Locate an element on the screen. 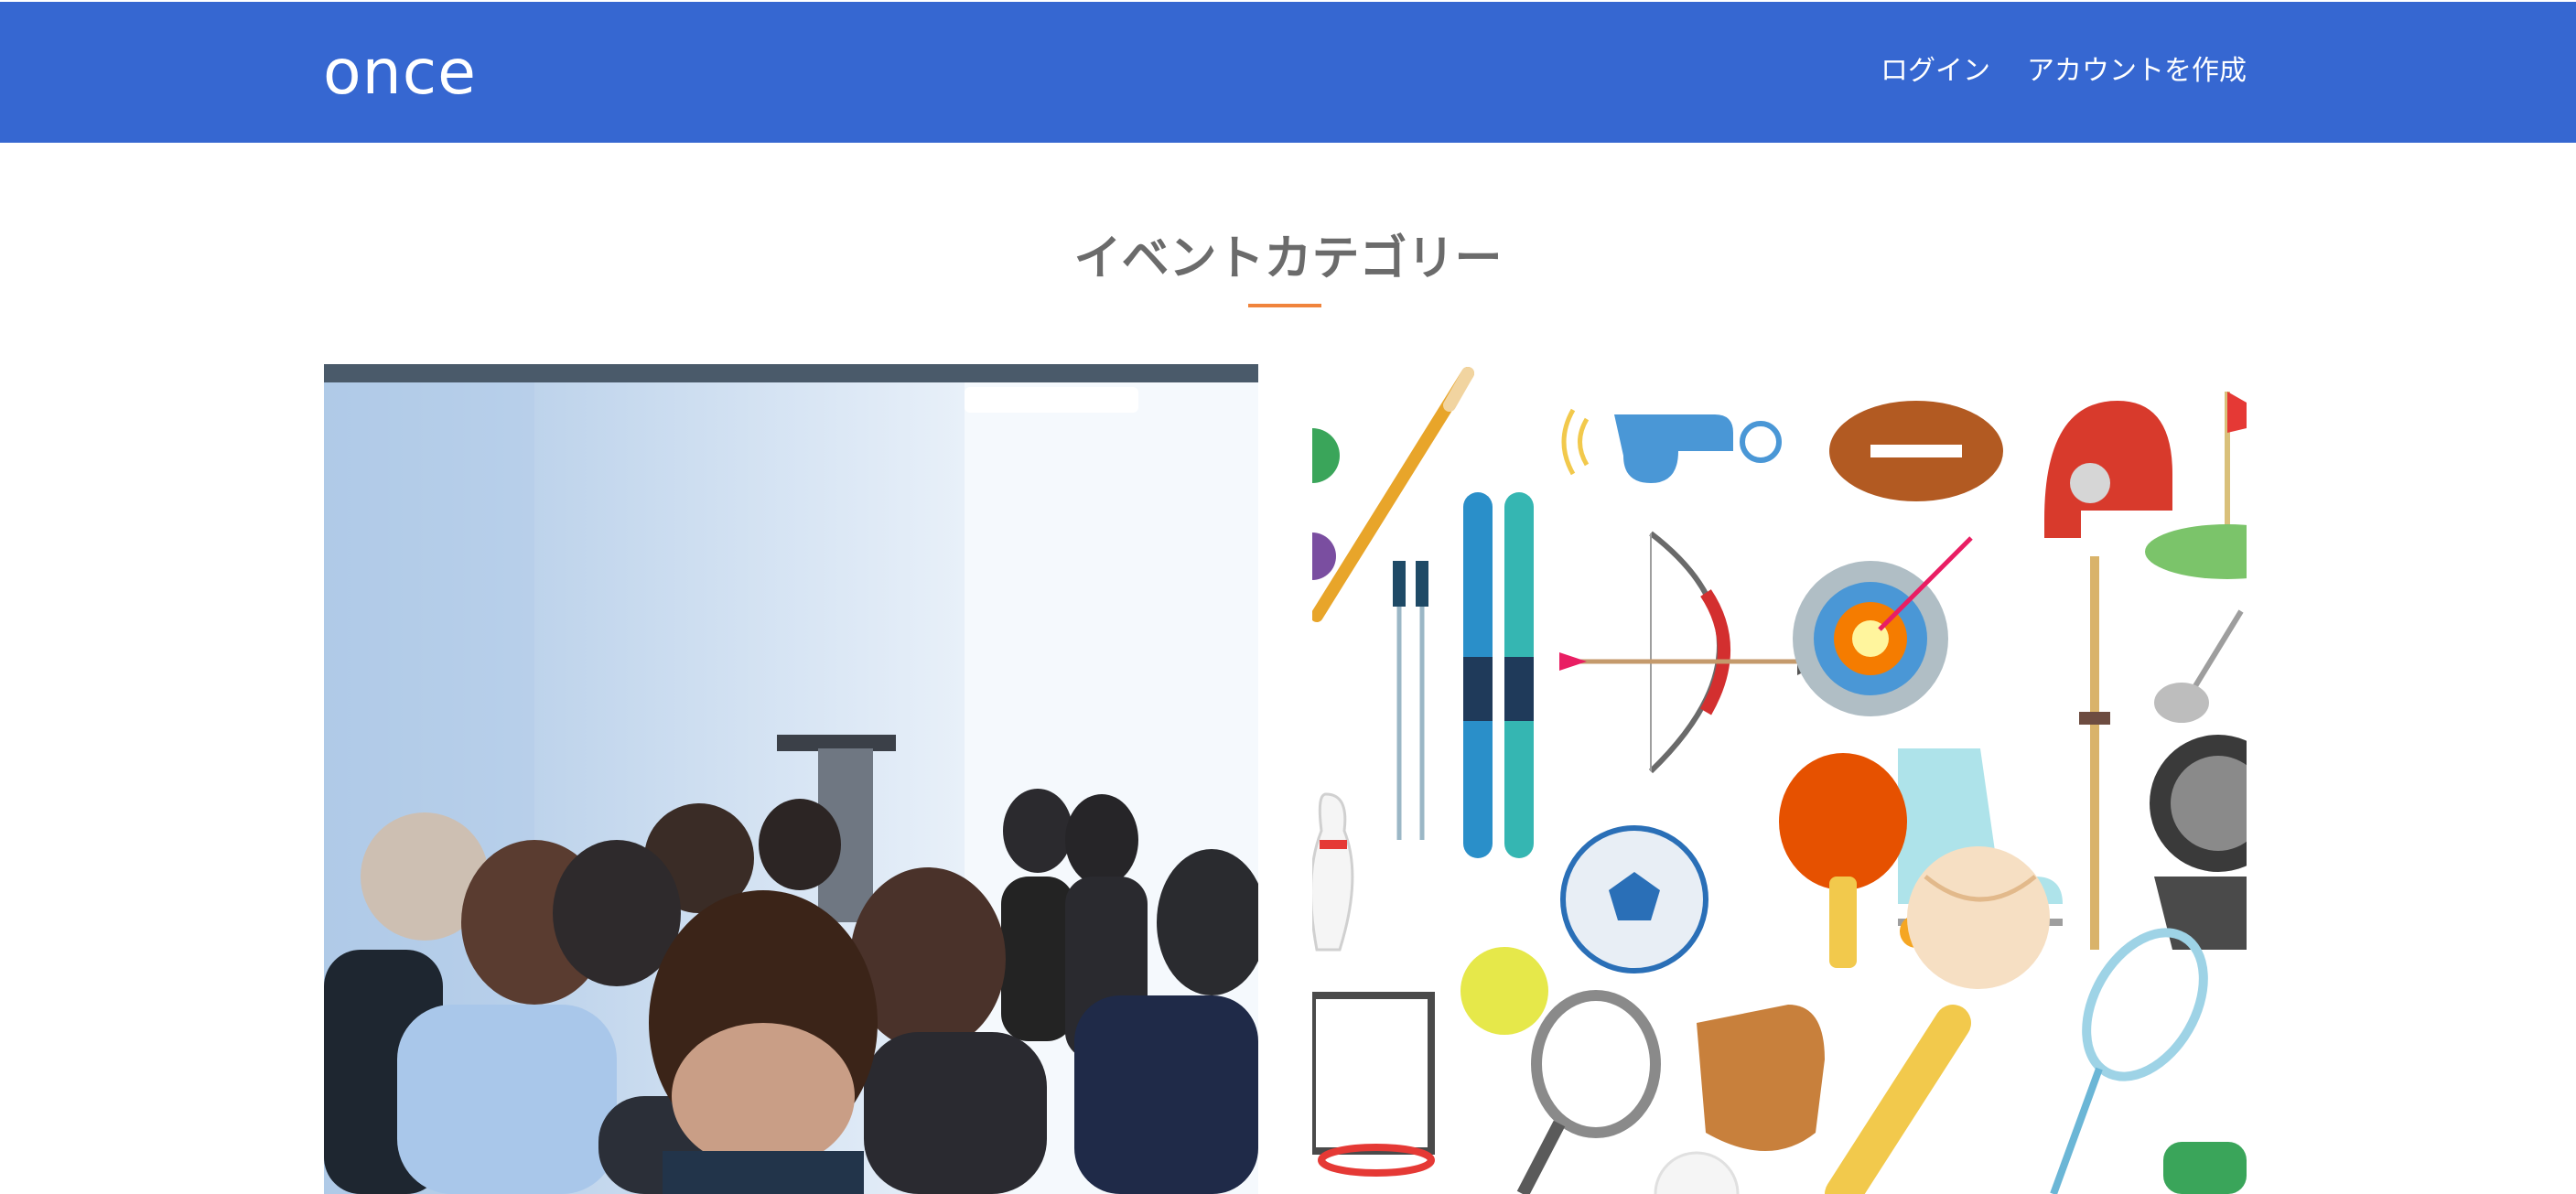 The height and width of the screenshot is (1194, 2576). create-account-link: アカウントを作成 is located at coordinates (2137, 71).